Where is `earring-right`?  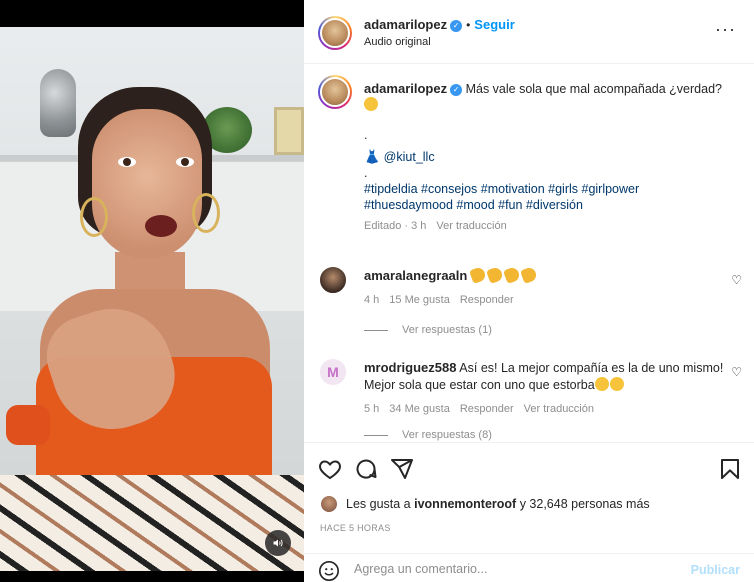 earring-right is located at coordinates (206, 213).